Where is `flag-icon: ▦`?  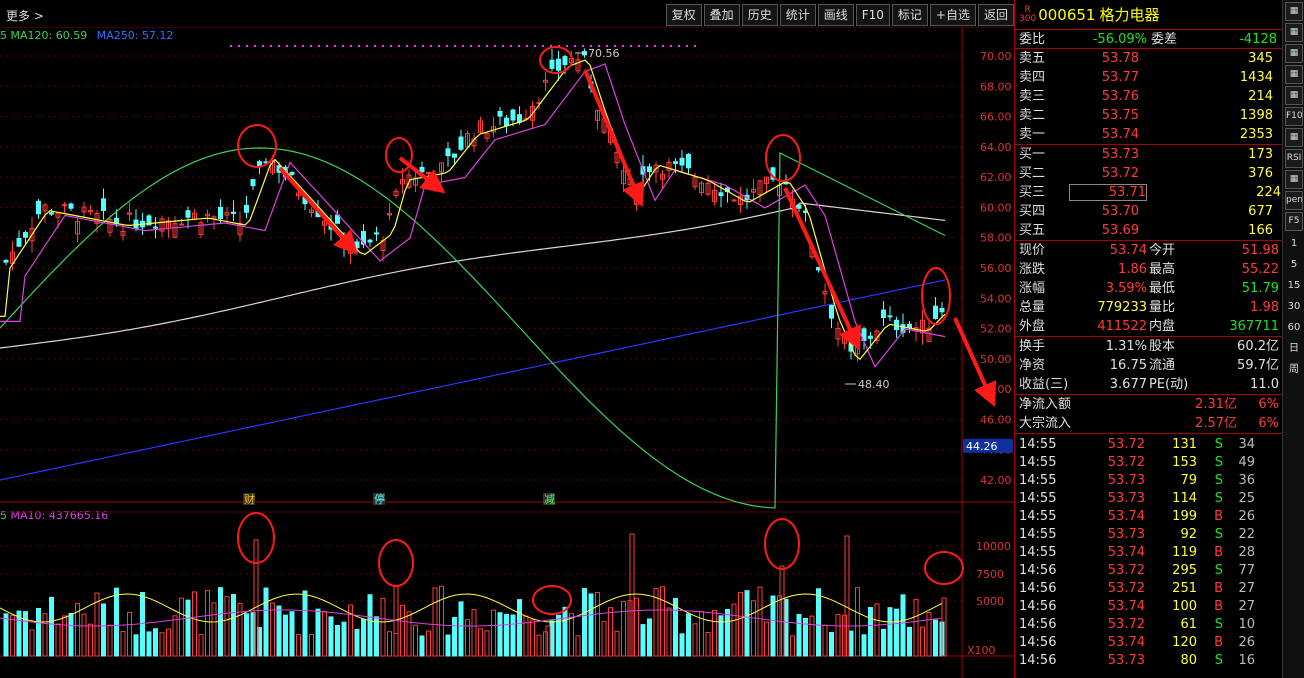 flag-icon: ▦ is located at coordinates (1294, 11).